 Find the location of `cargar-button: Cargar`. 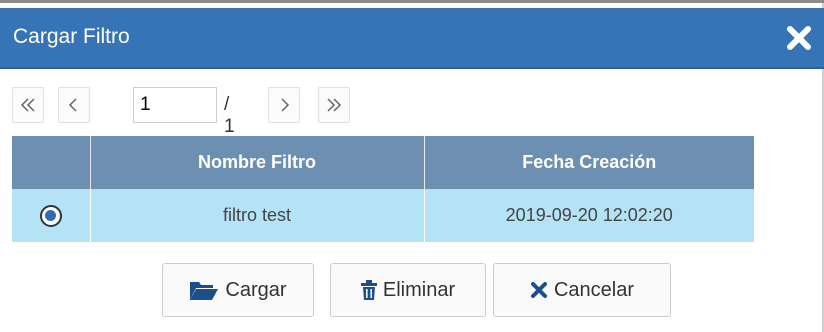

cargar-button: Cargar is located at coordinates (238, 290).